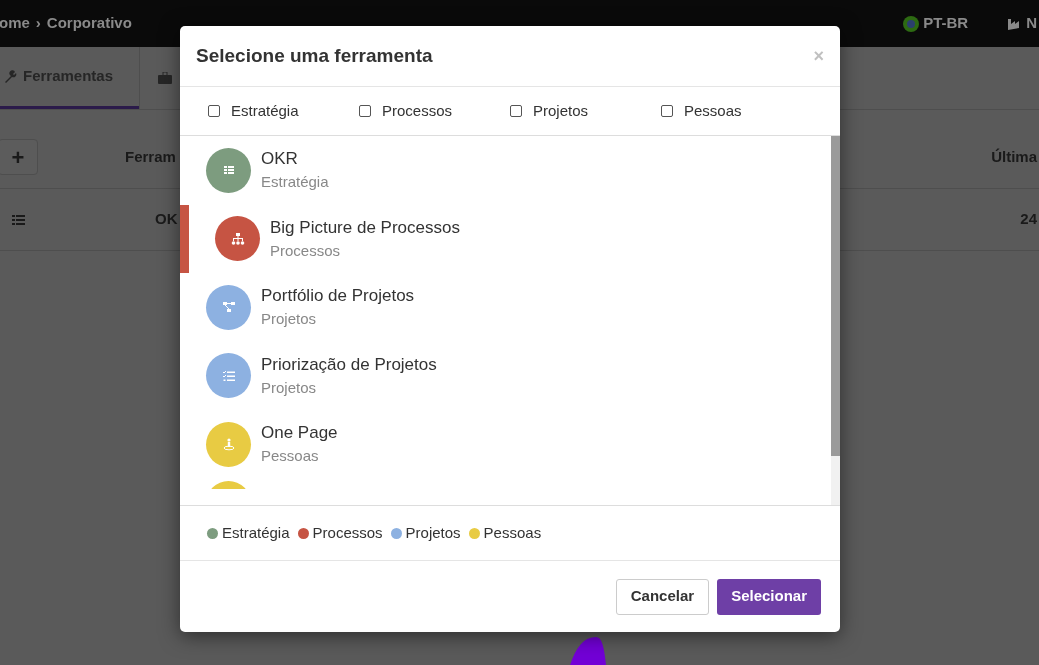  I want to click on legend-label: Projetos, so click(433, 532).